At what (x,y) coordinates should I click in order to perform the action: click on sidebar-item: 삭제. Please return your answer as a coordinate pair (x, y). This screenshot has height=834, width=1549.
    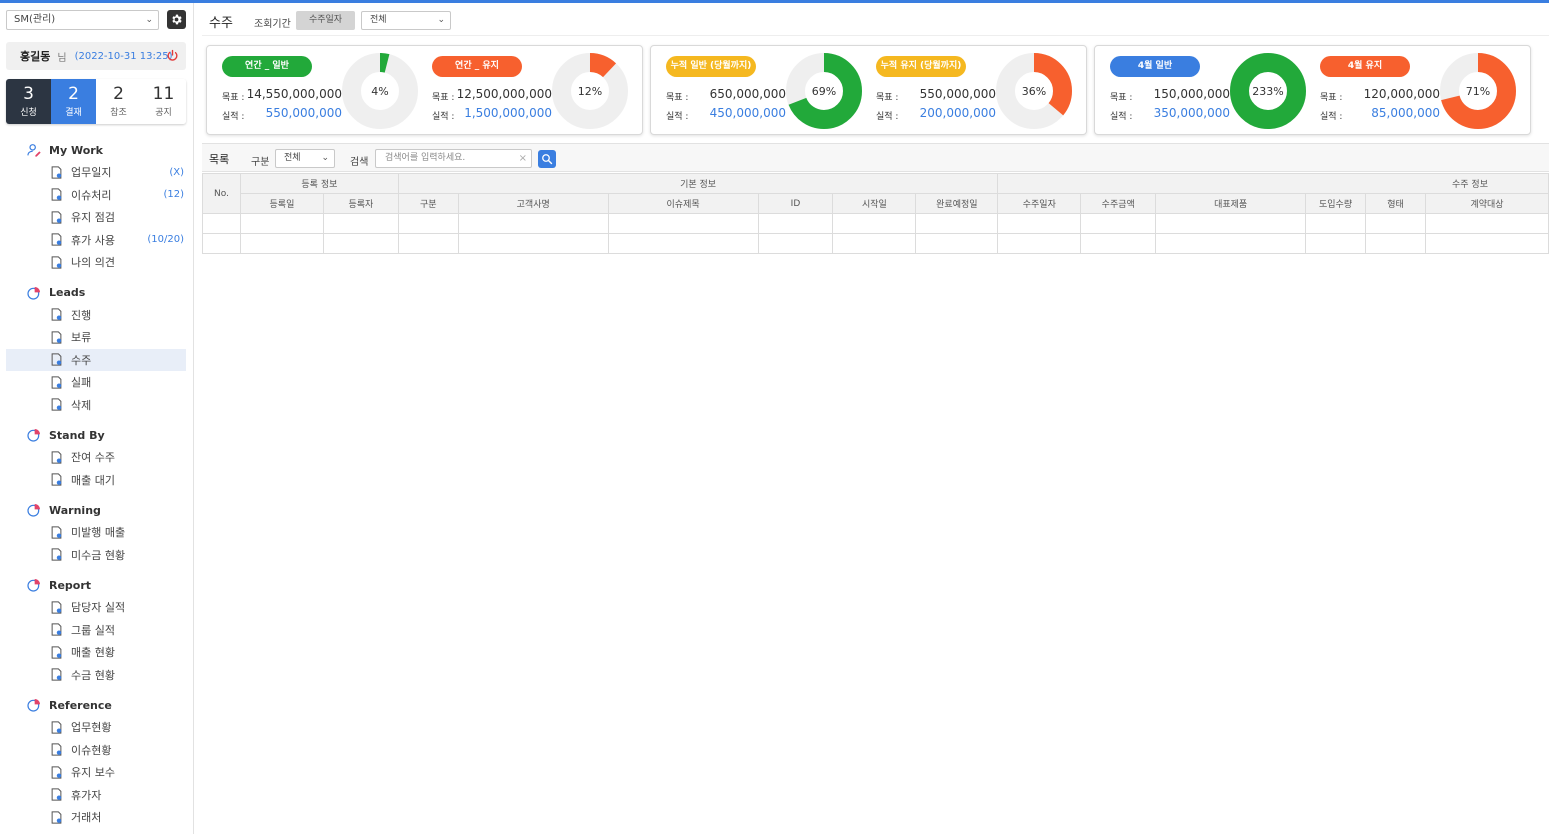
    Looking at the image, I should click on (96, 405).